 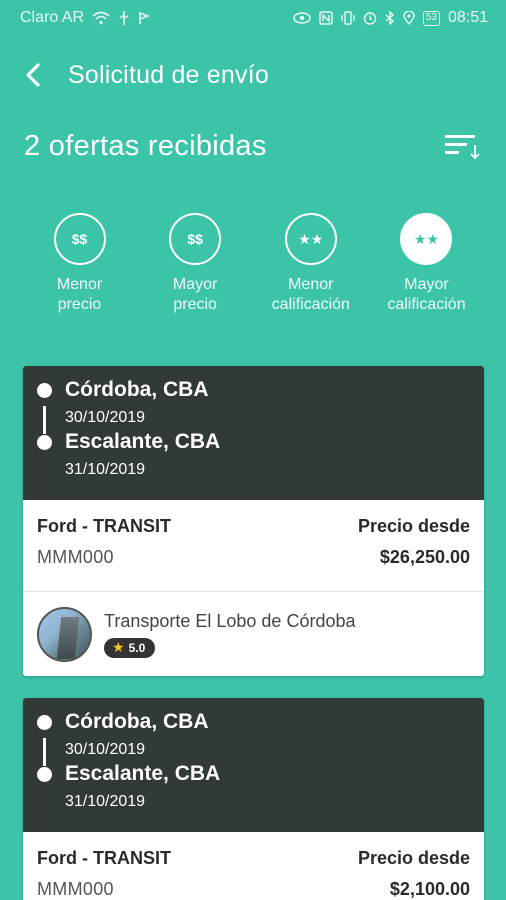 I want to click on status-bar: Claro AR 53 08:51, so click(x=253, y=18).